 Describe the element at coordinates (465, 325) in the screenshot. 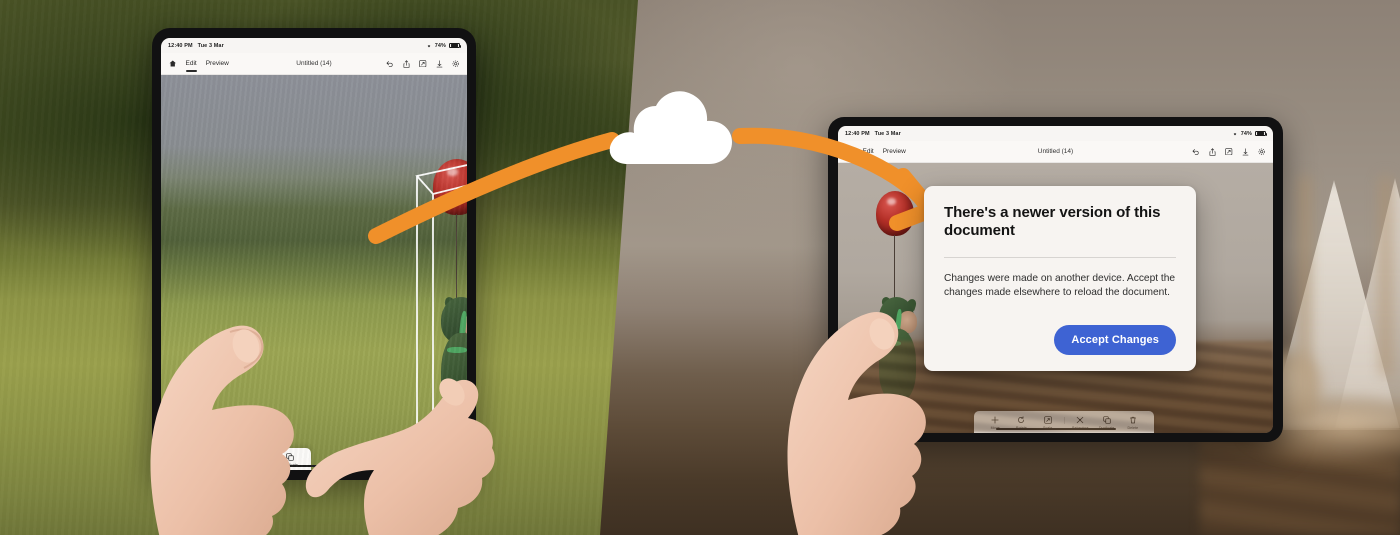

I see `character-face` at that location.